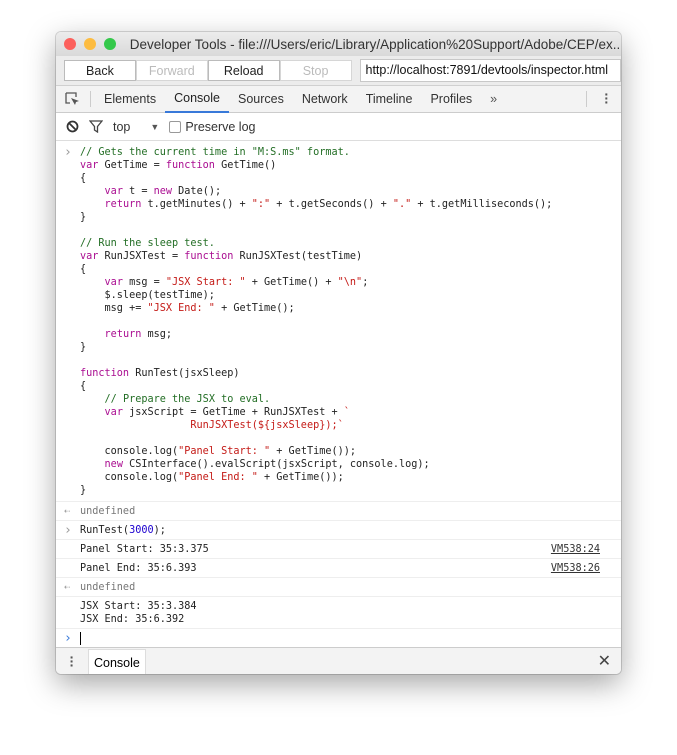 The image size is (677, 755). I want to click on code-token: + t.getSeconds() +, so click(331, 204).